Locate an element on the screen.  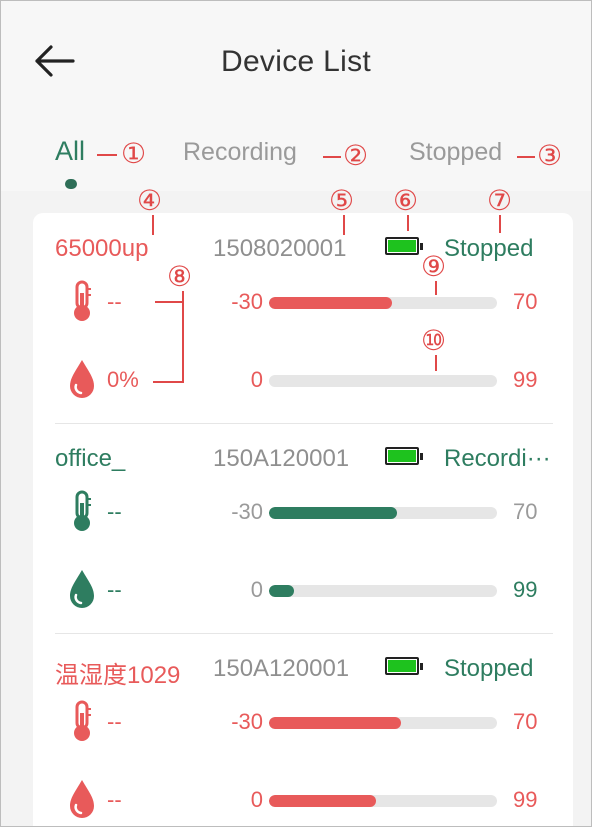
annotation-1: ① is located at coordinates (134, 153).